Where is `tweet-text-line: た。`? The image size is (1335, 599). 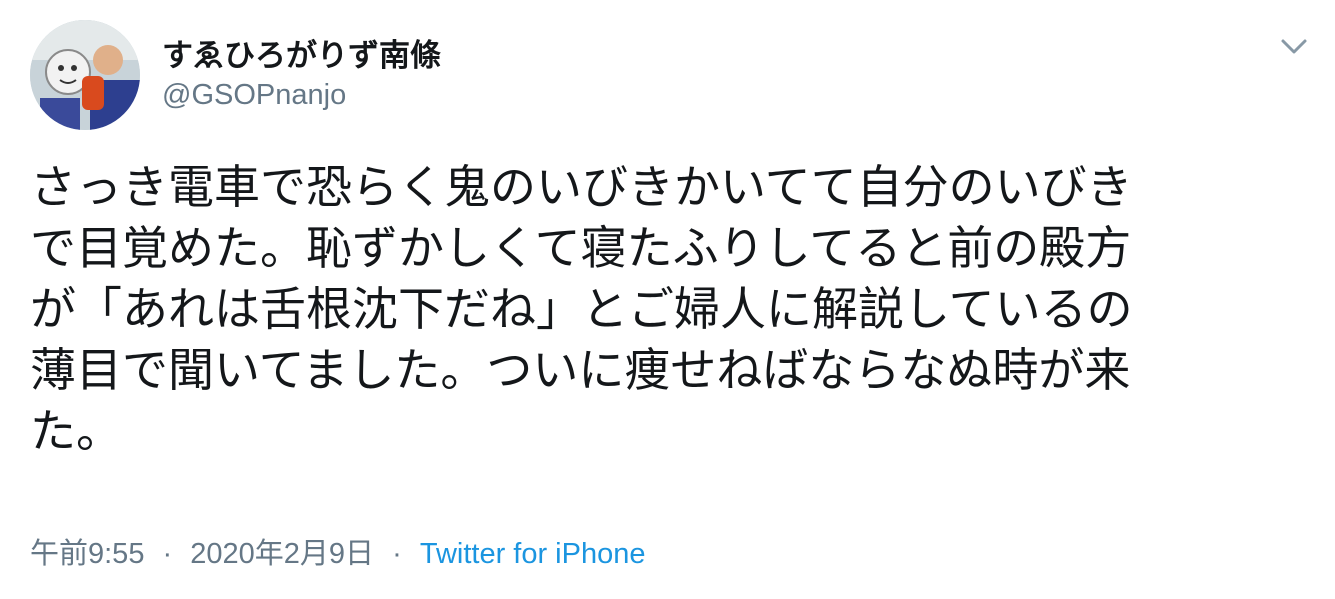 tweet-text-line: た。 is located at coordinates (76, 431).